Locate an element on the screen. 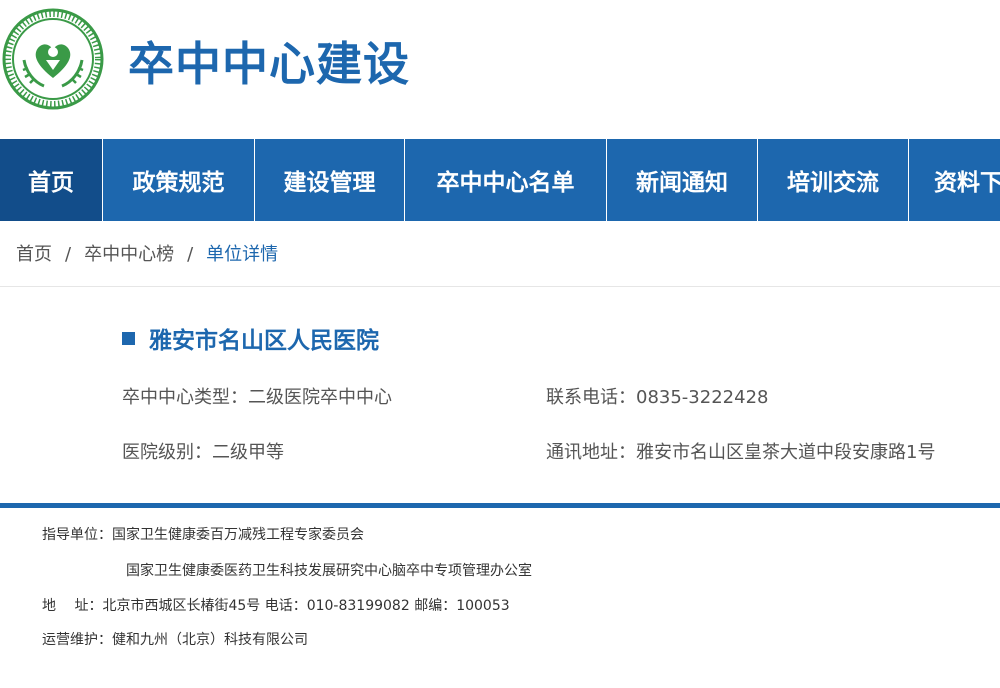 The image size is (1000, 688). nav-item-news: 新闻通知 is located at coordinates (682, 180).